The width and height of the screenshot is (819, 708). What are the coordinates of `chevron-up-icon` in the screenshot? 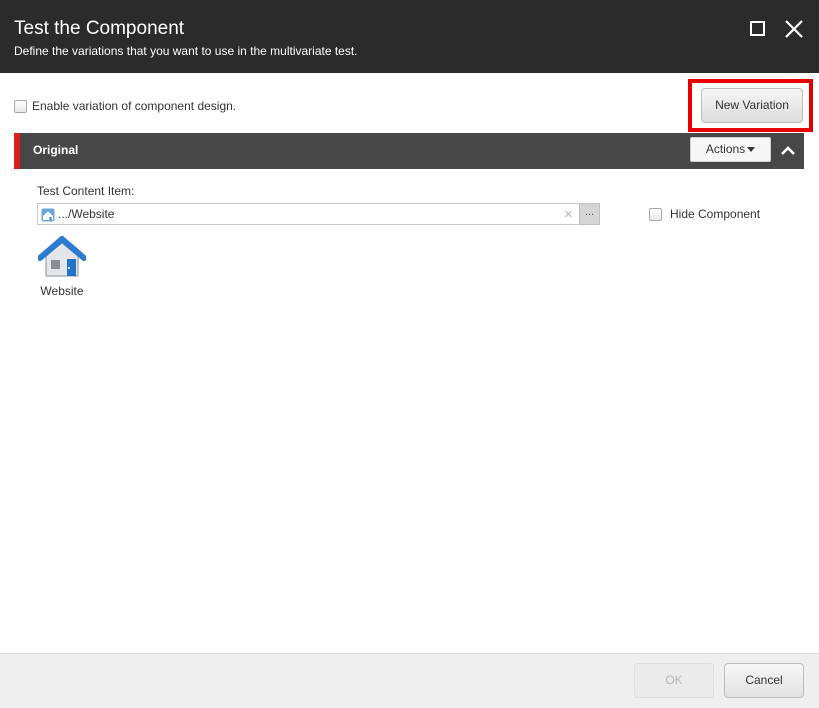 It's located at (788, 150).